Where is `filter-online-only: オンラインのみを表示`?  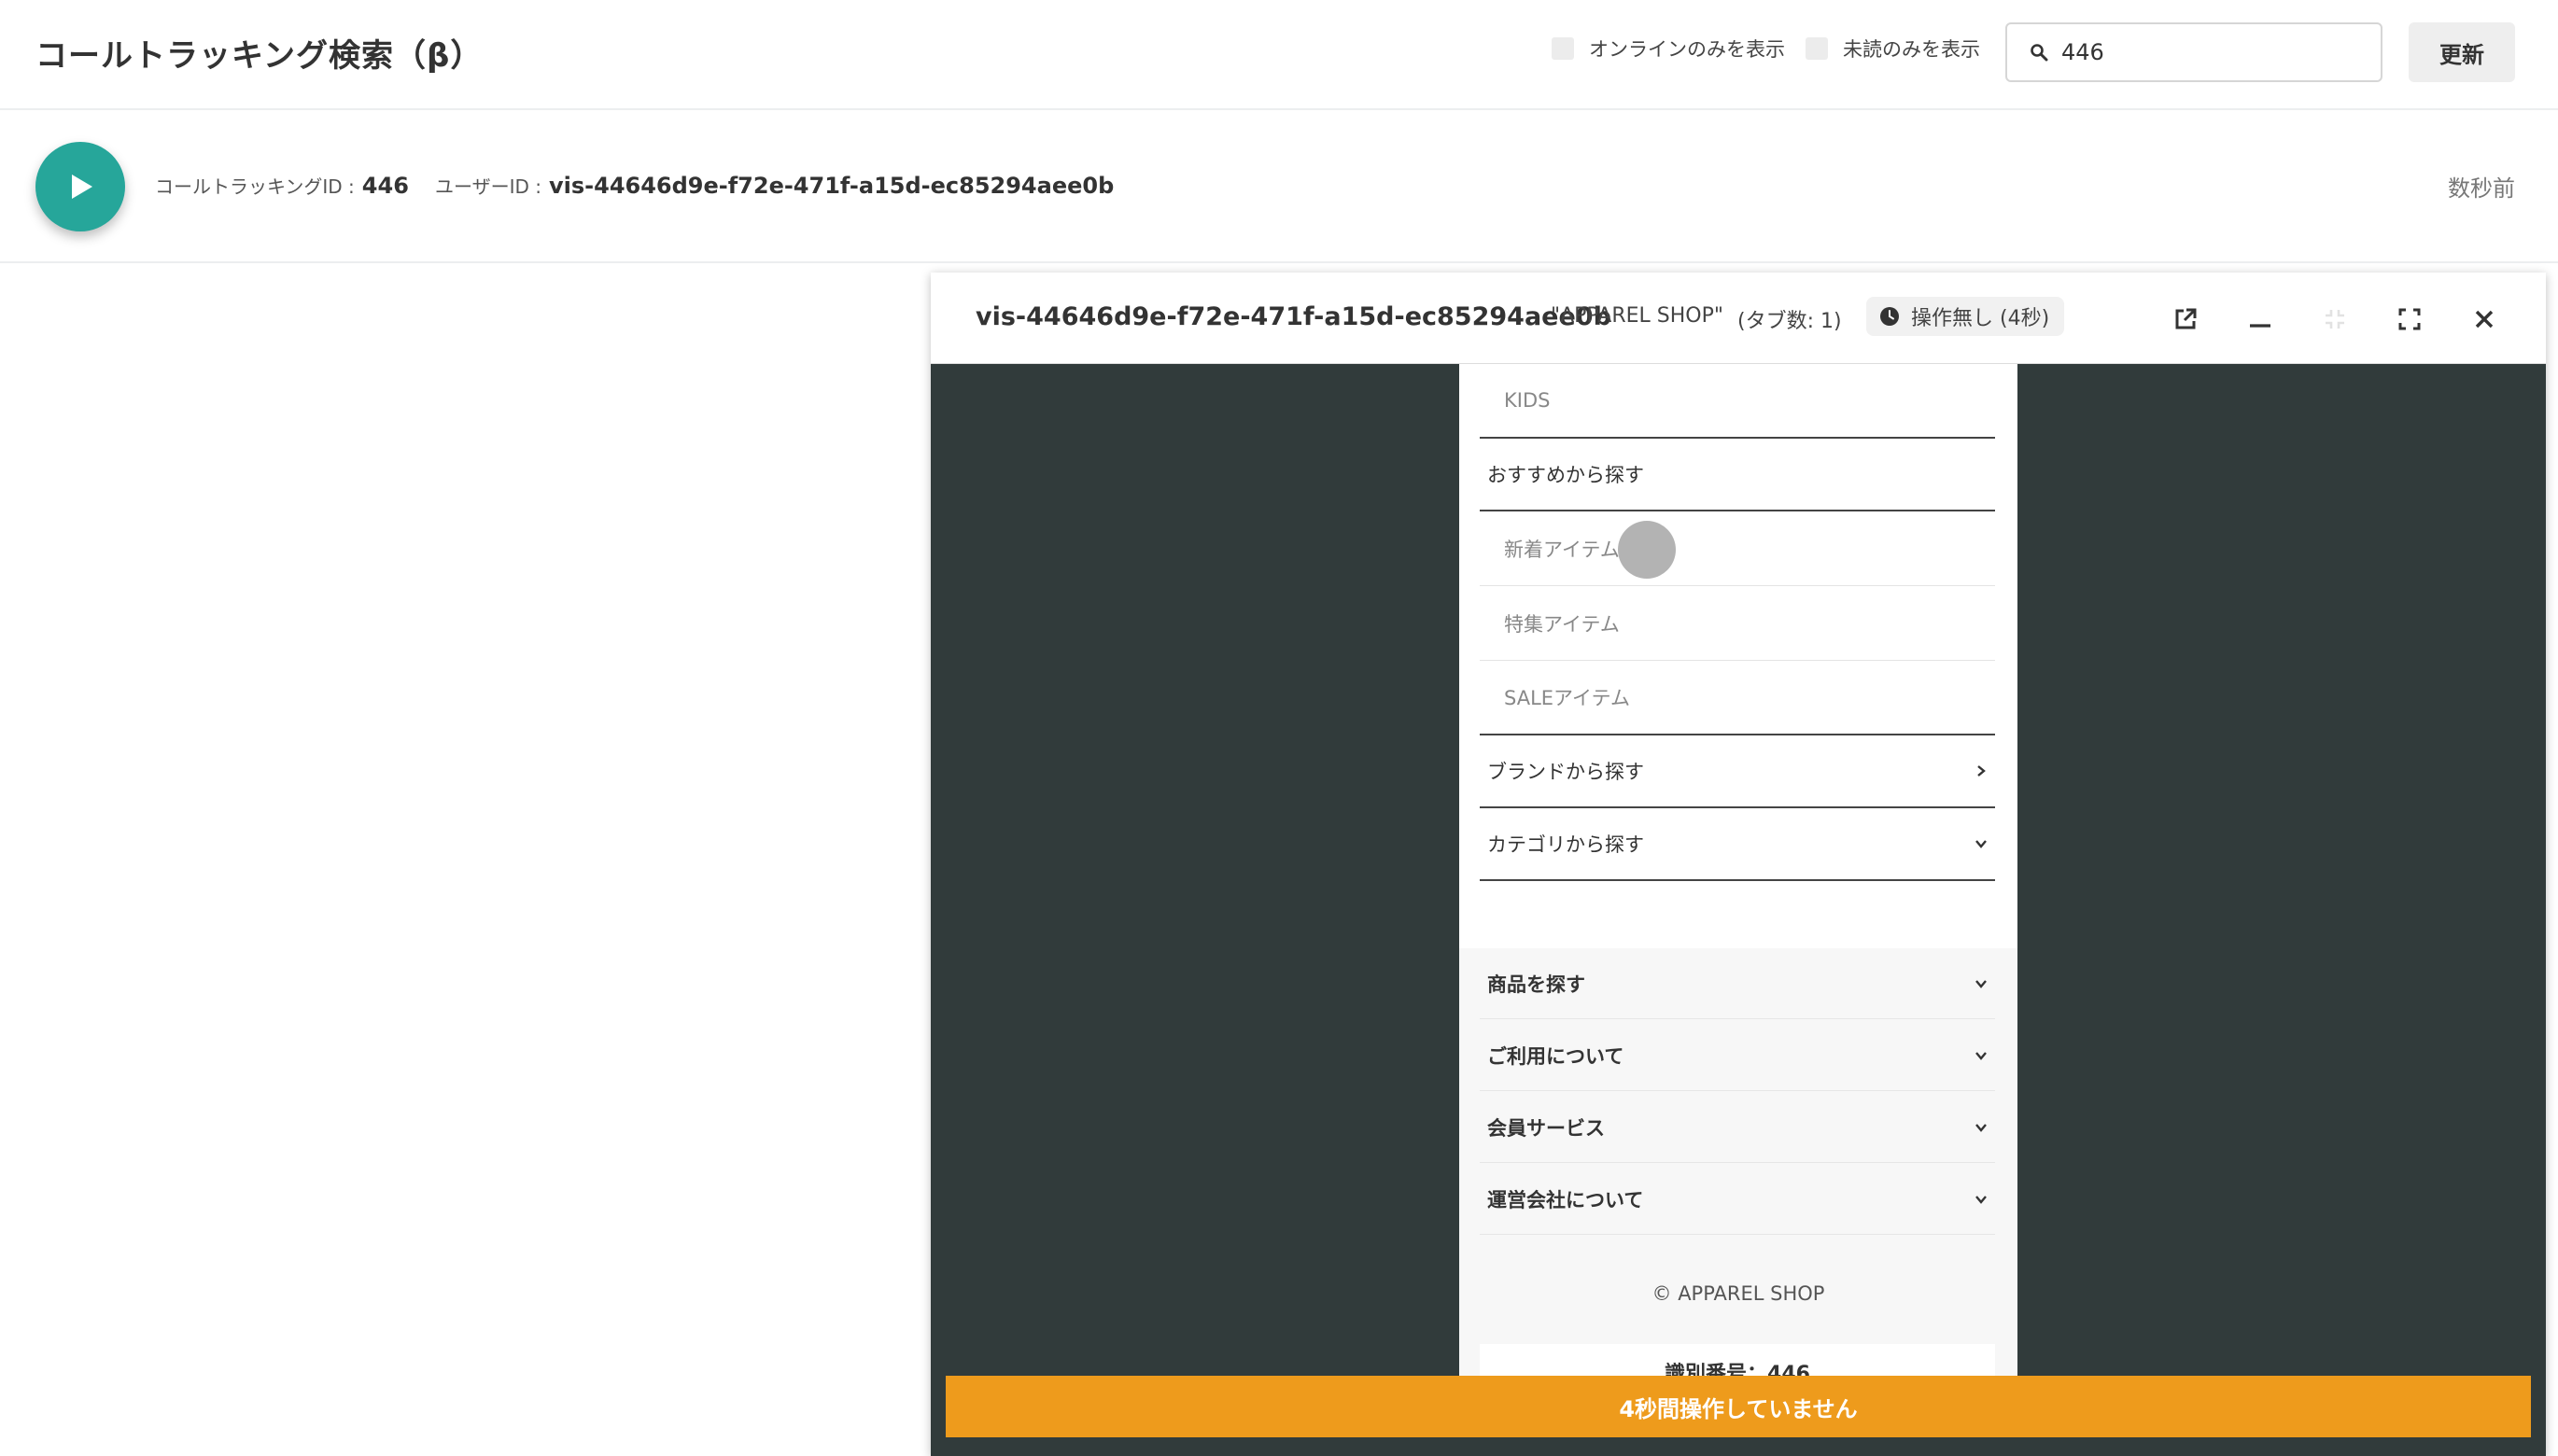 filter-online-only: オンラインのみを表示 is located at coordinates (1668, 48).